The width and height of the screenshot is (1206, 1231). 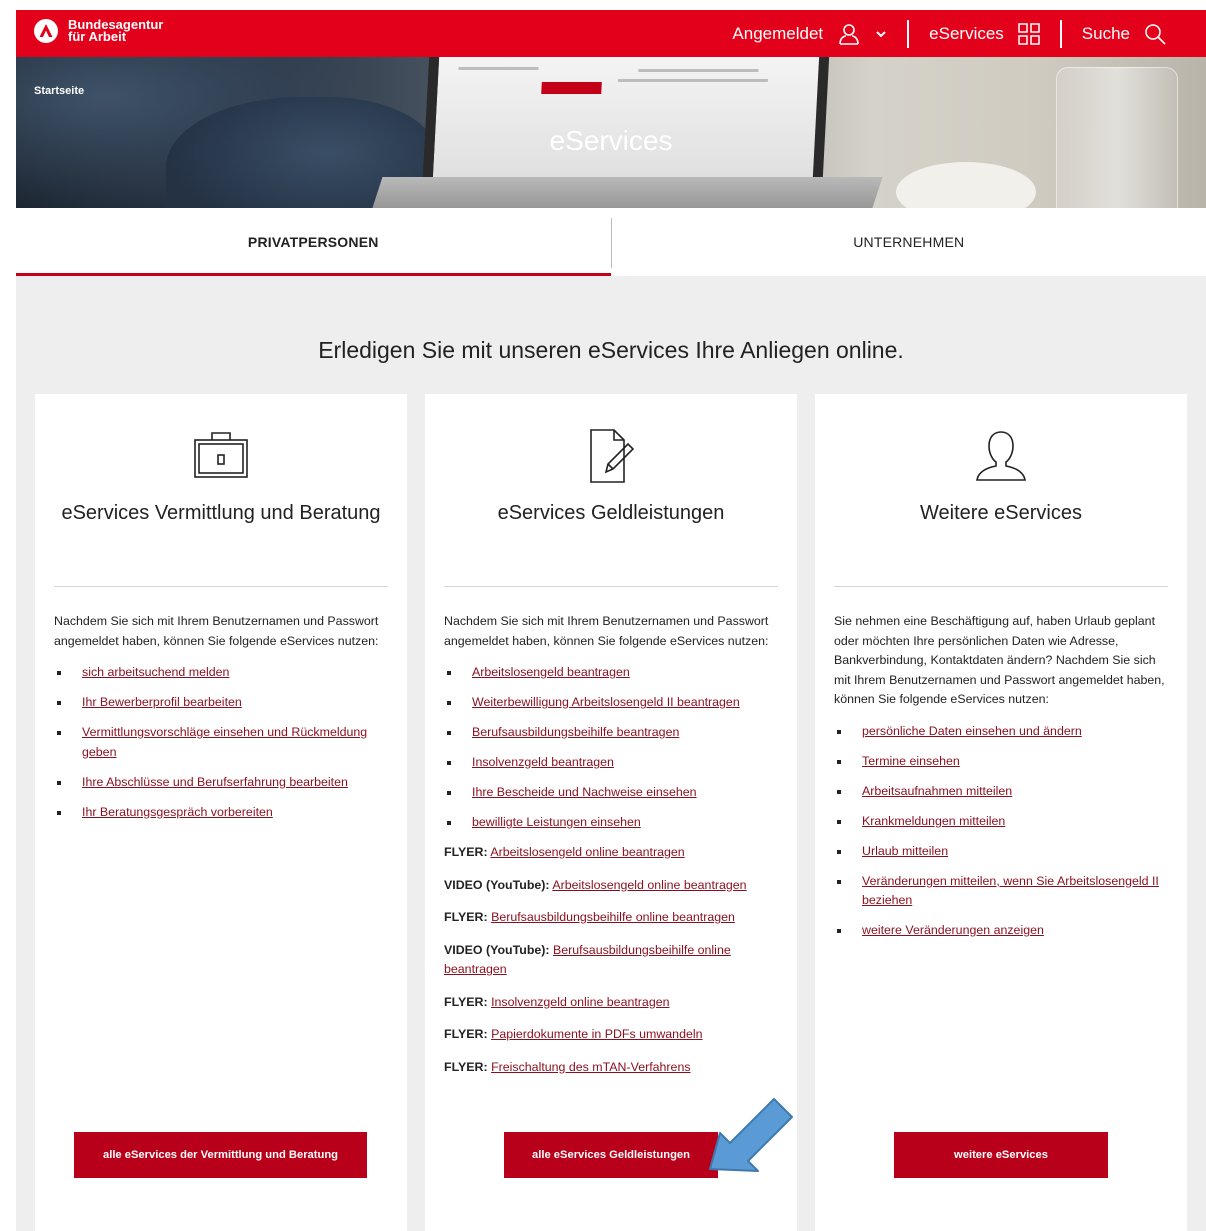 I want to click on list-item: sich arbeitsuchend melden, so click(x=223, y=673).